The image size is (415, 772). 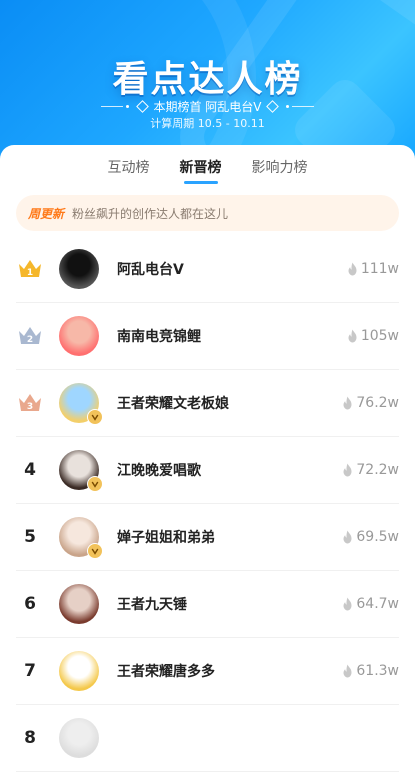 I want to click on rank-number: 4, so click(x=30, y=469).